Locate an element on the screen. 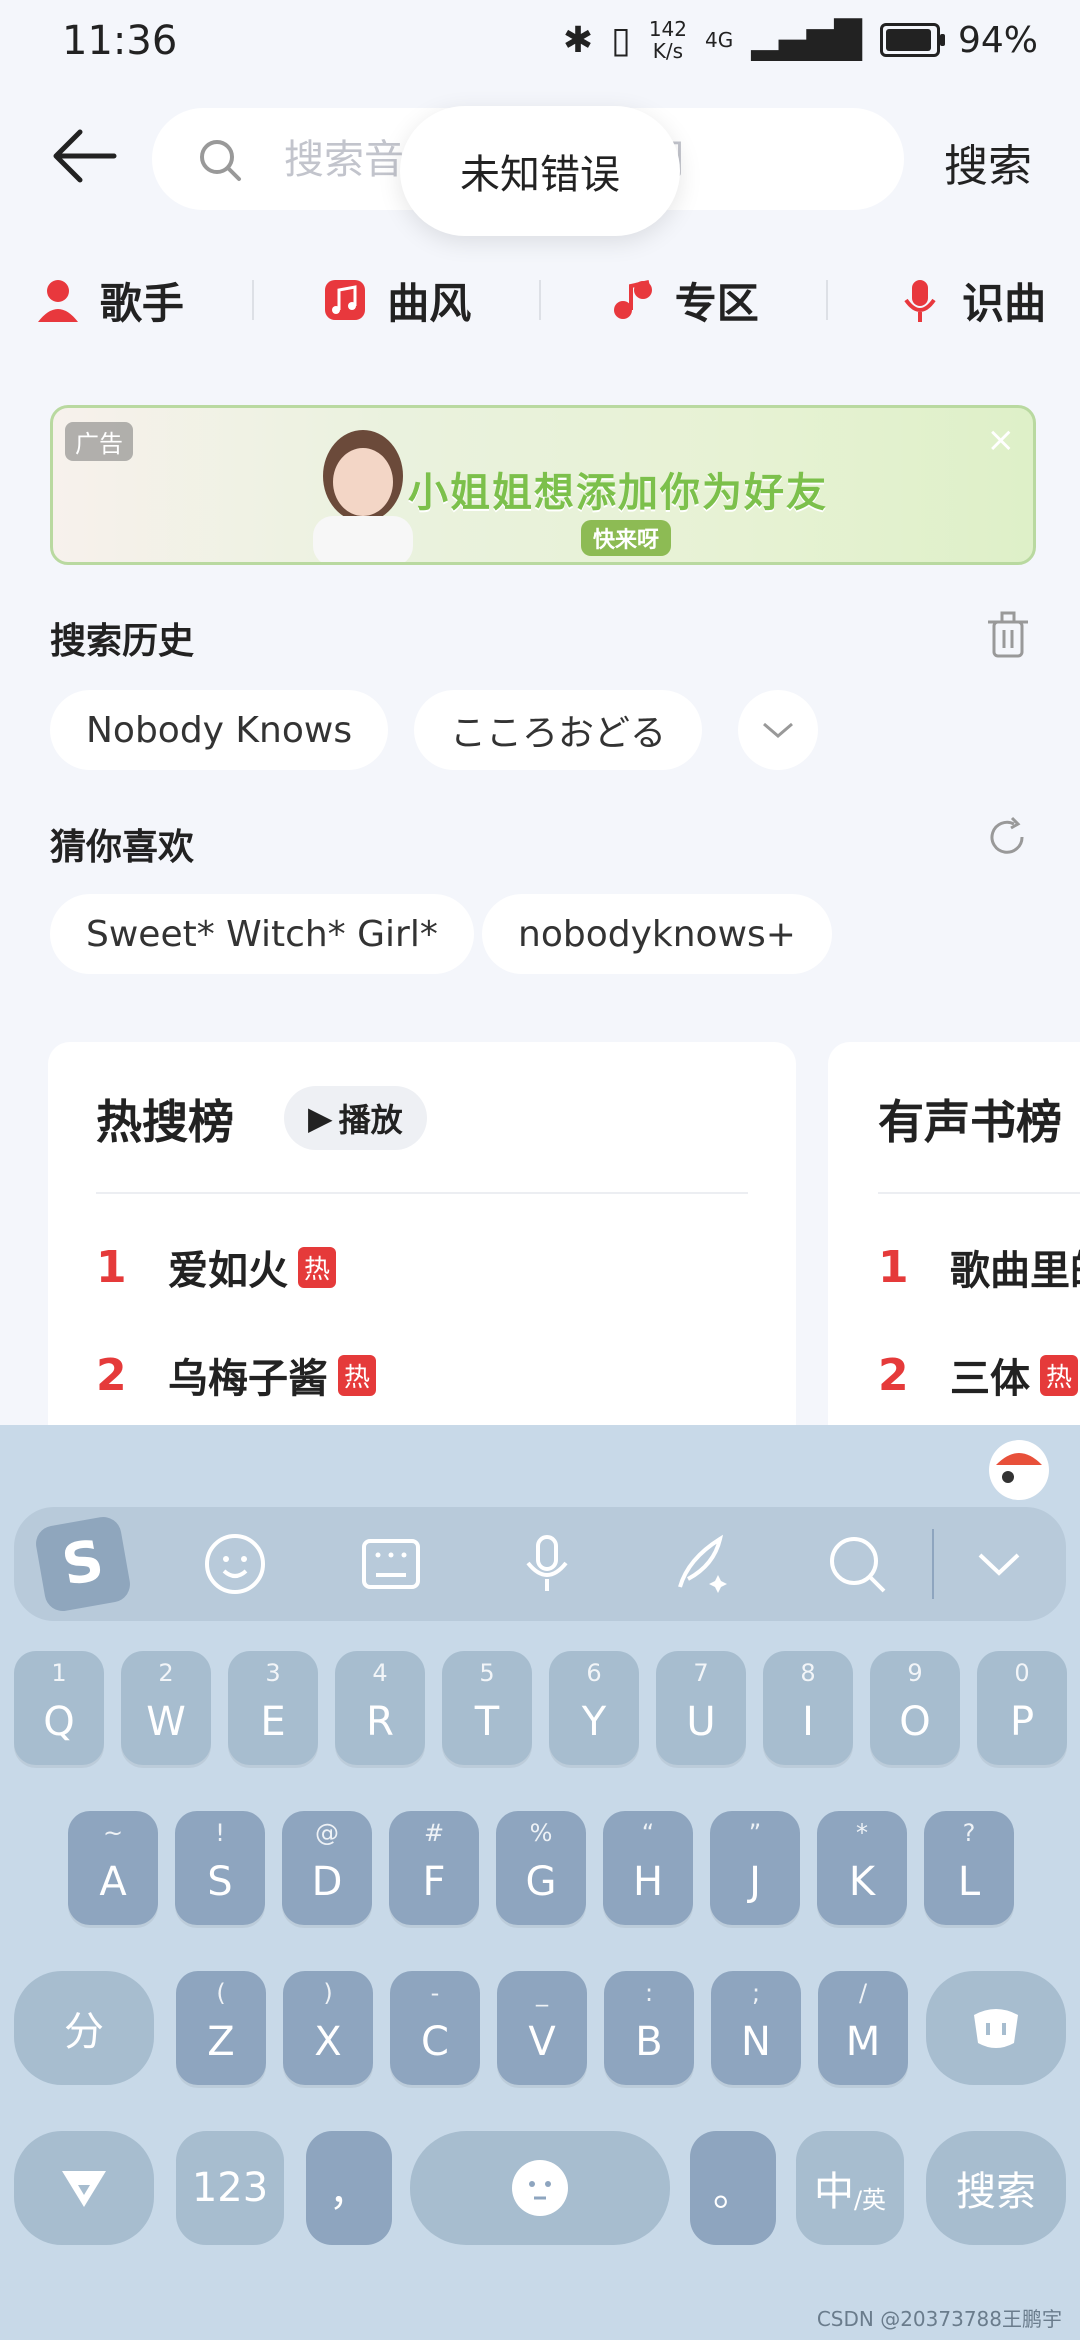 The image size is (1080, 2340). key-p: 0P is located at coordinates (1022, 1708).